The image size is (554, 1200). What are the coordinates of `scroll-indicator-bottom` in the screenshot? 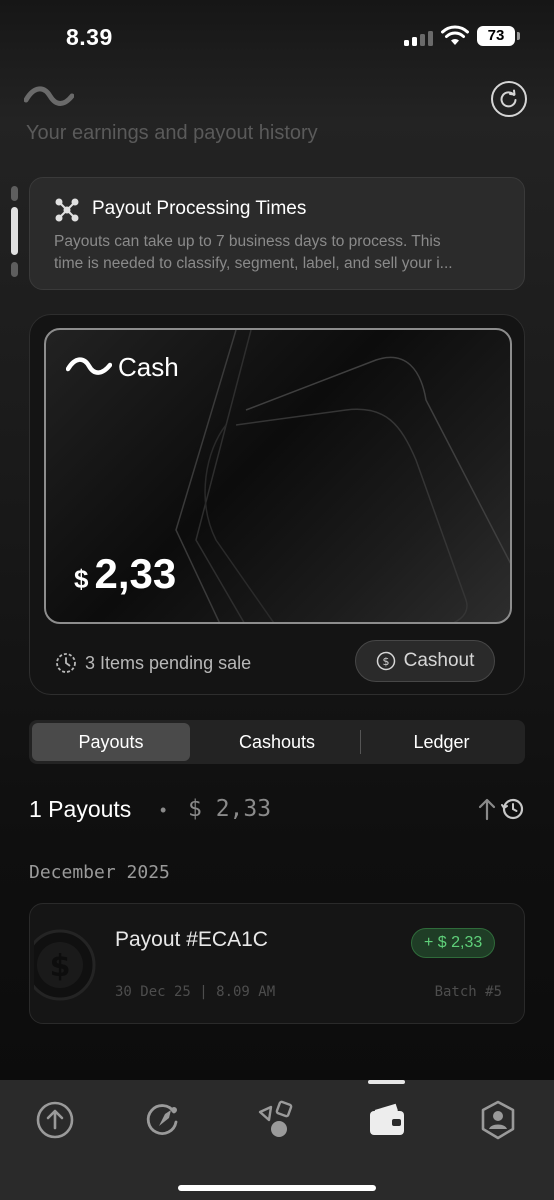 It's located at (14, 269).